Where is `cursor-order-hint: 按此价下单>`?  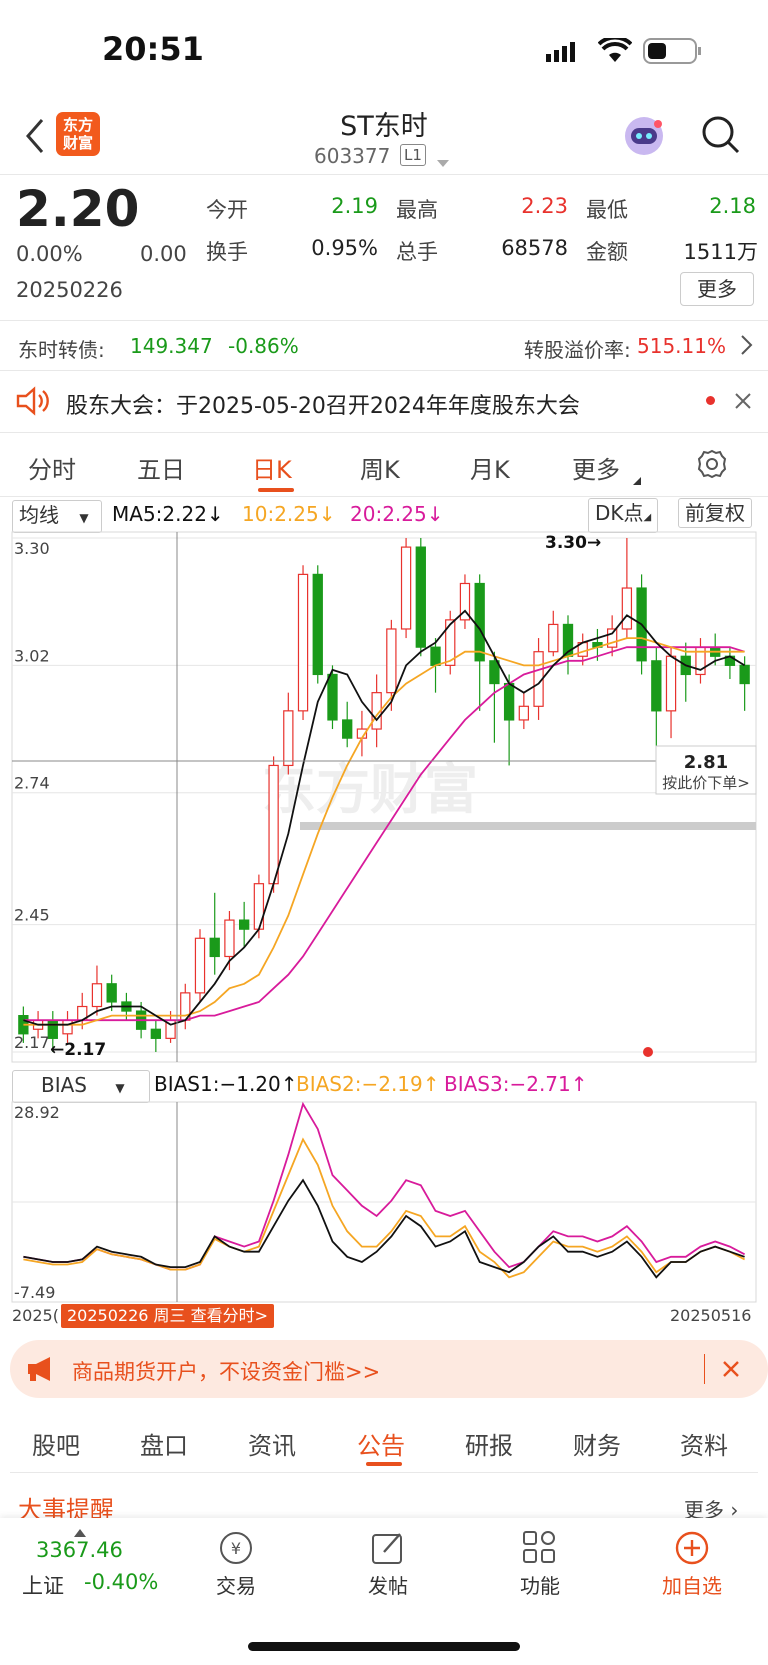 cursor-order-hint: 按此价下单> is located at coordinates (706, 783).